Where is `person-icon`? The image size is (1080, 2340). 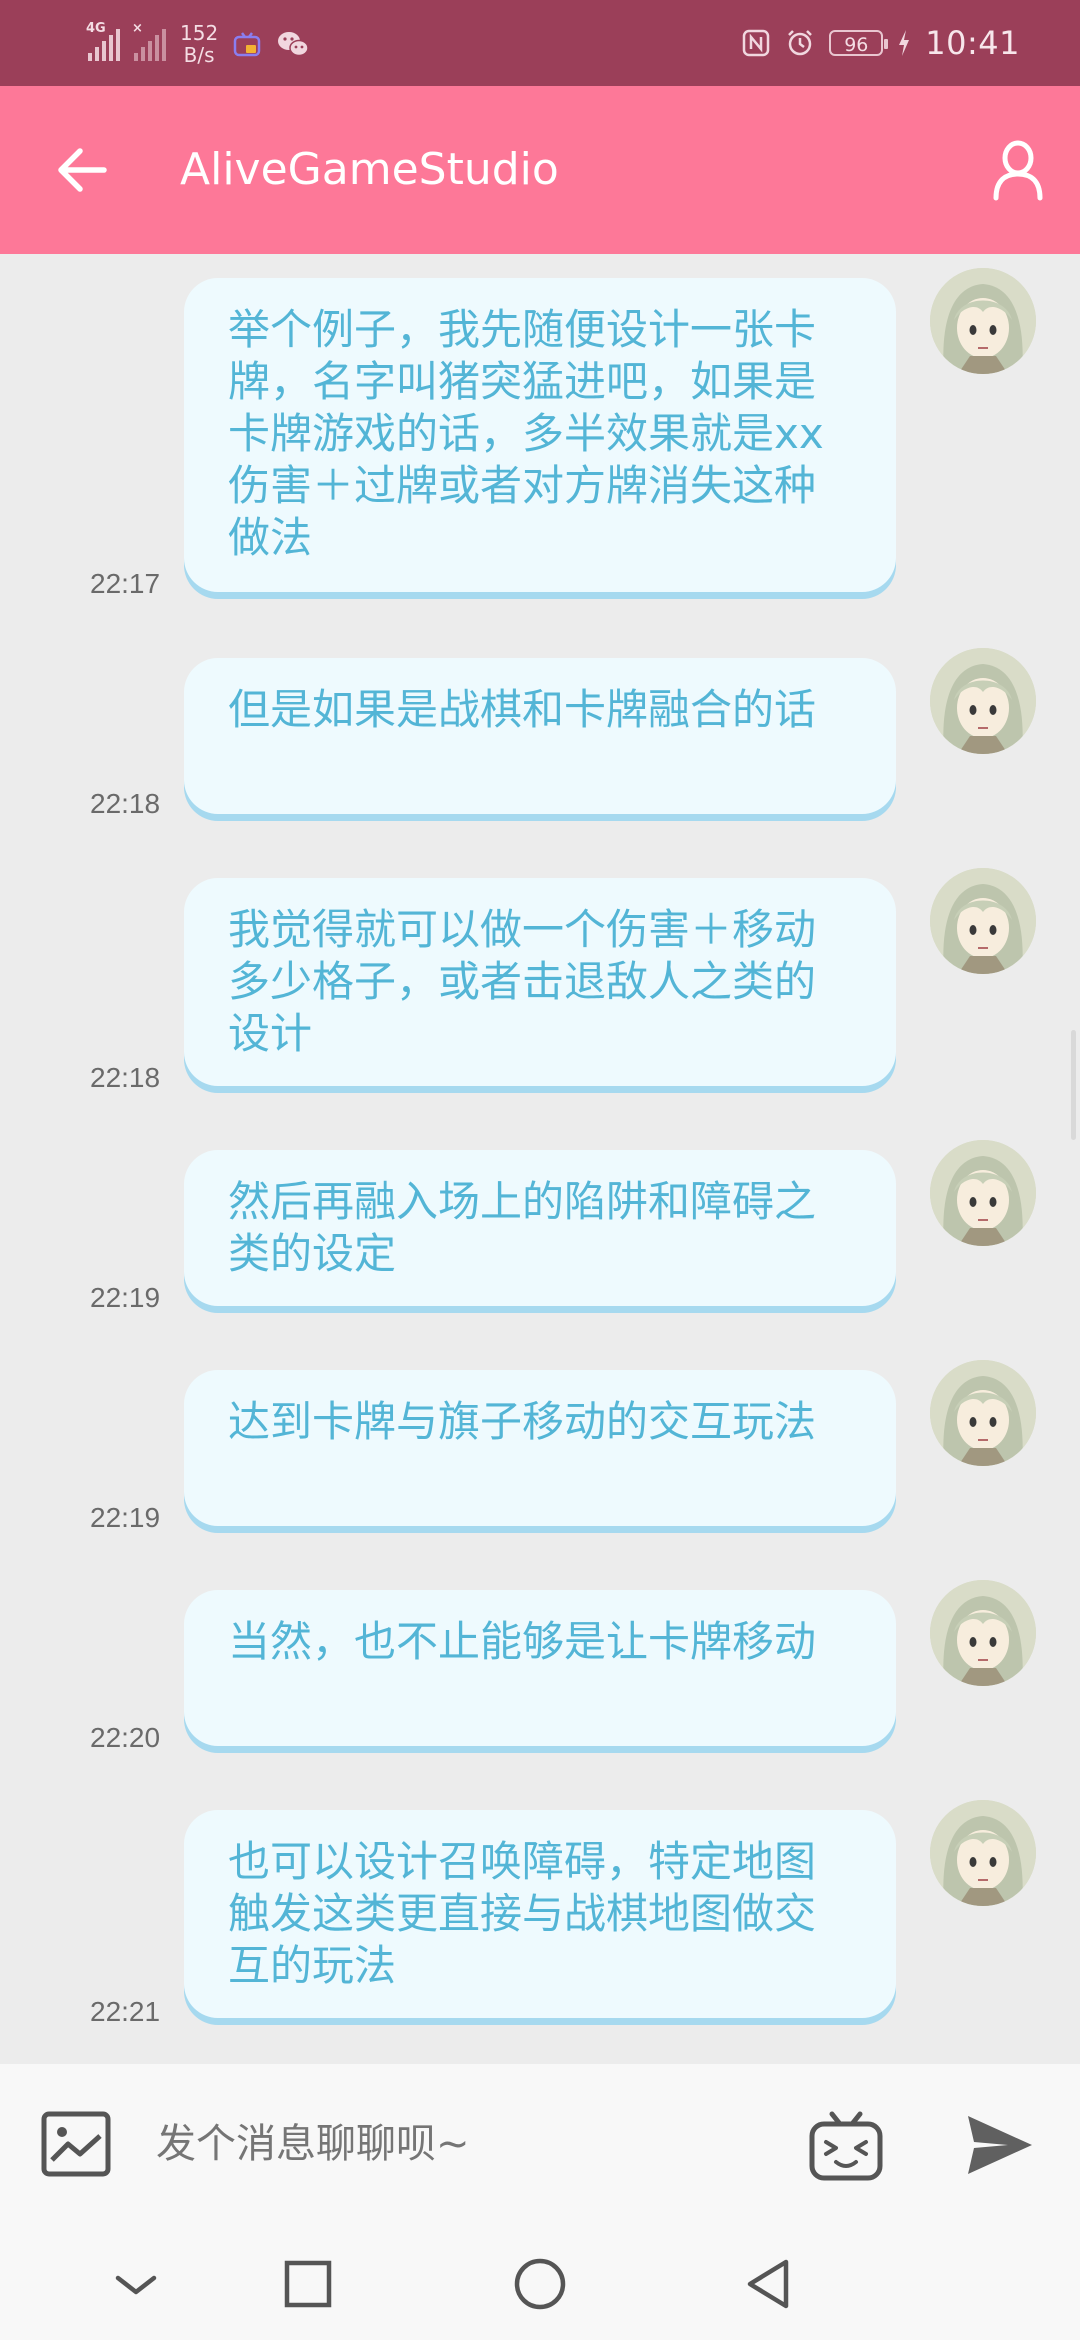
person-icon is located at coordinates (1018, 170).